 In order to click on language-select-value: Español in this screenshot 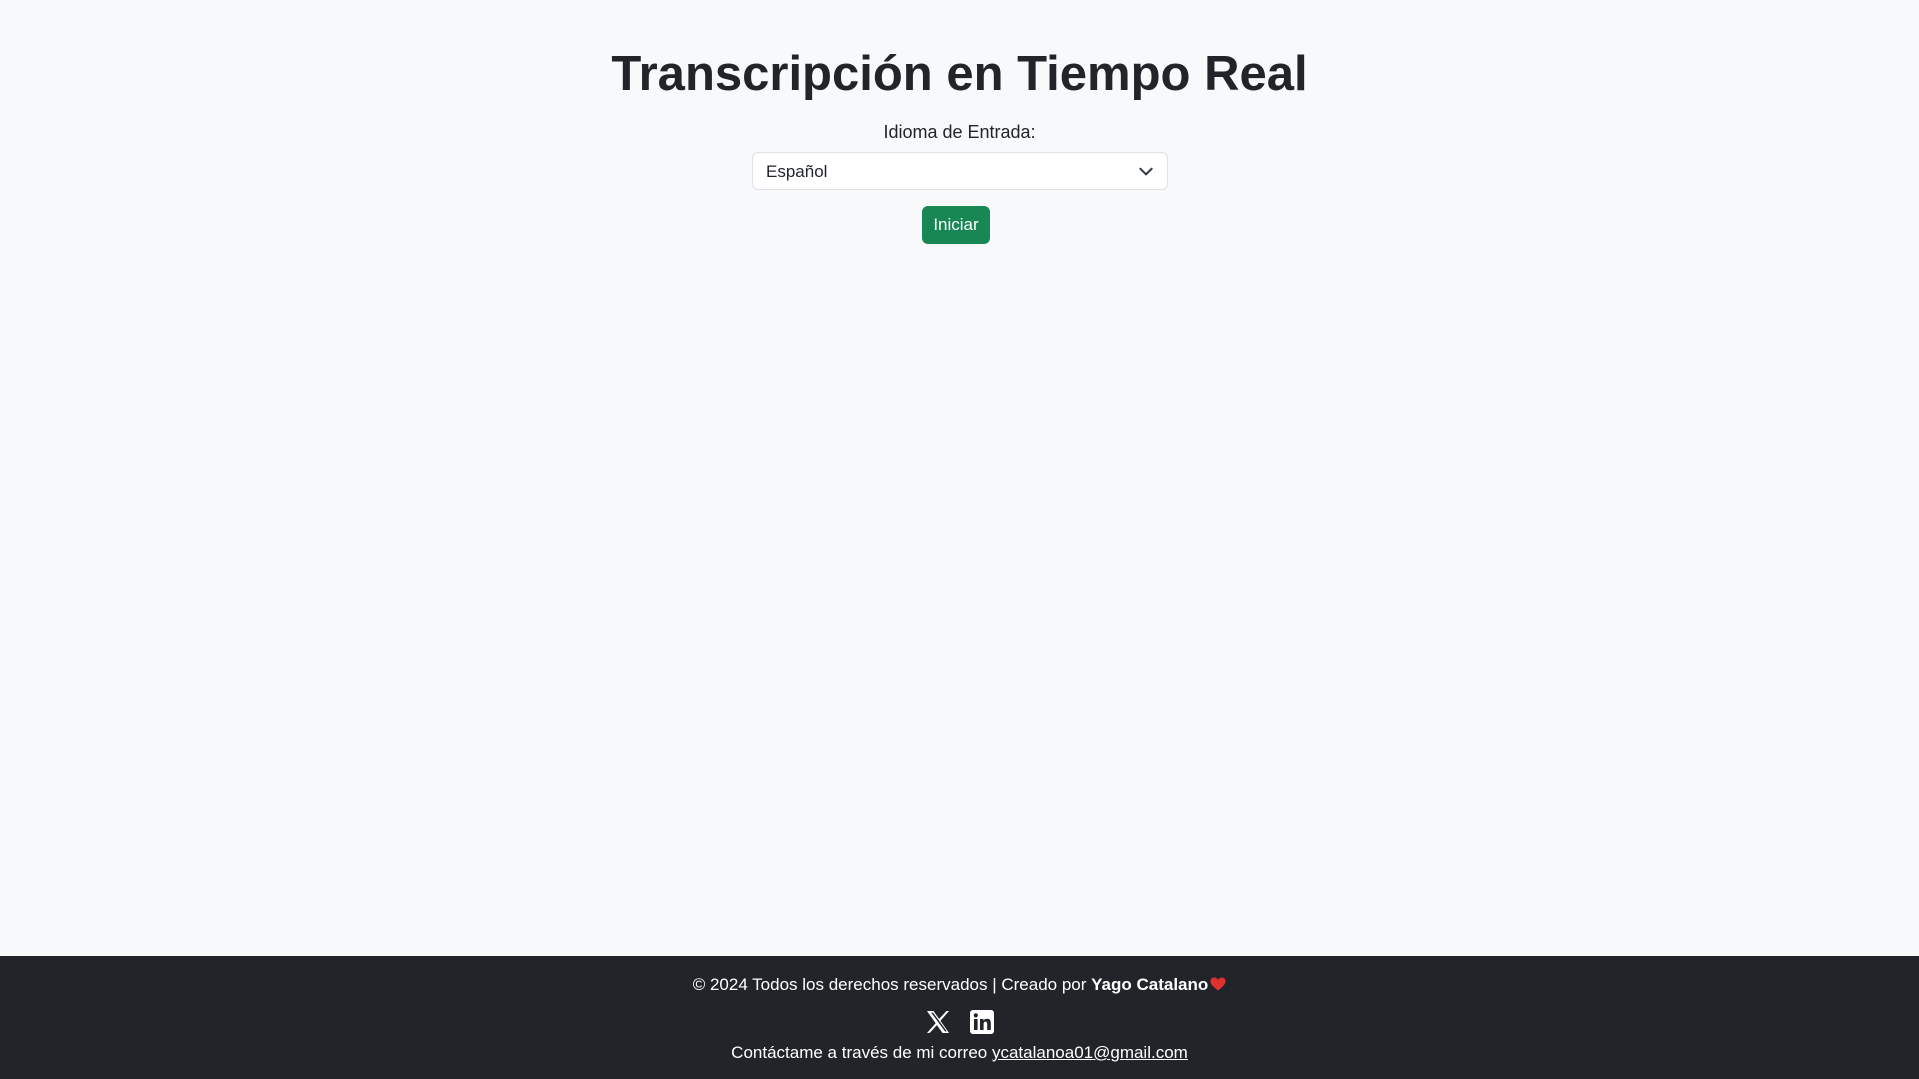, I will do `click(797, 171)`.